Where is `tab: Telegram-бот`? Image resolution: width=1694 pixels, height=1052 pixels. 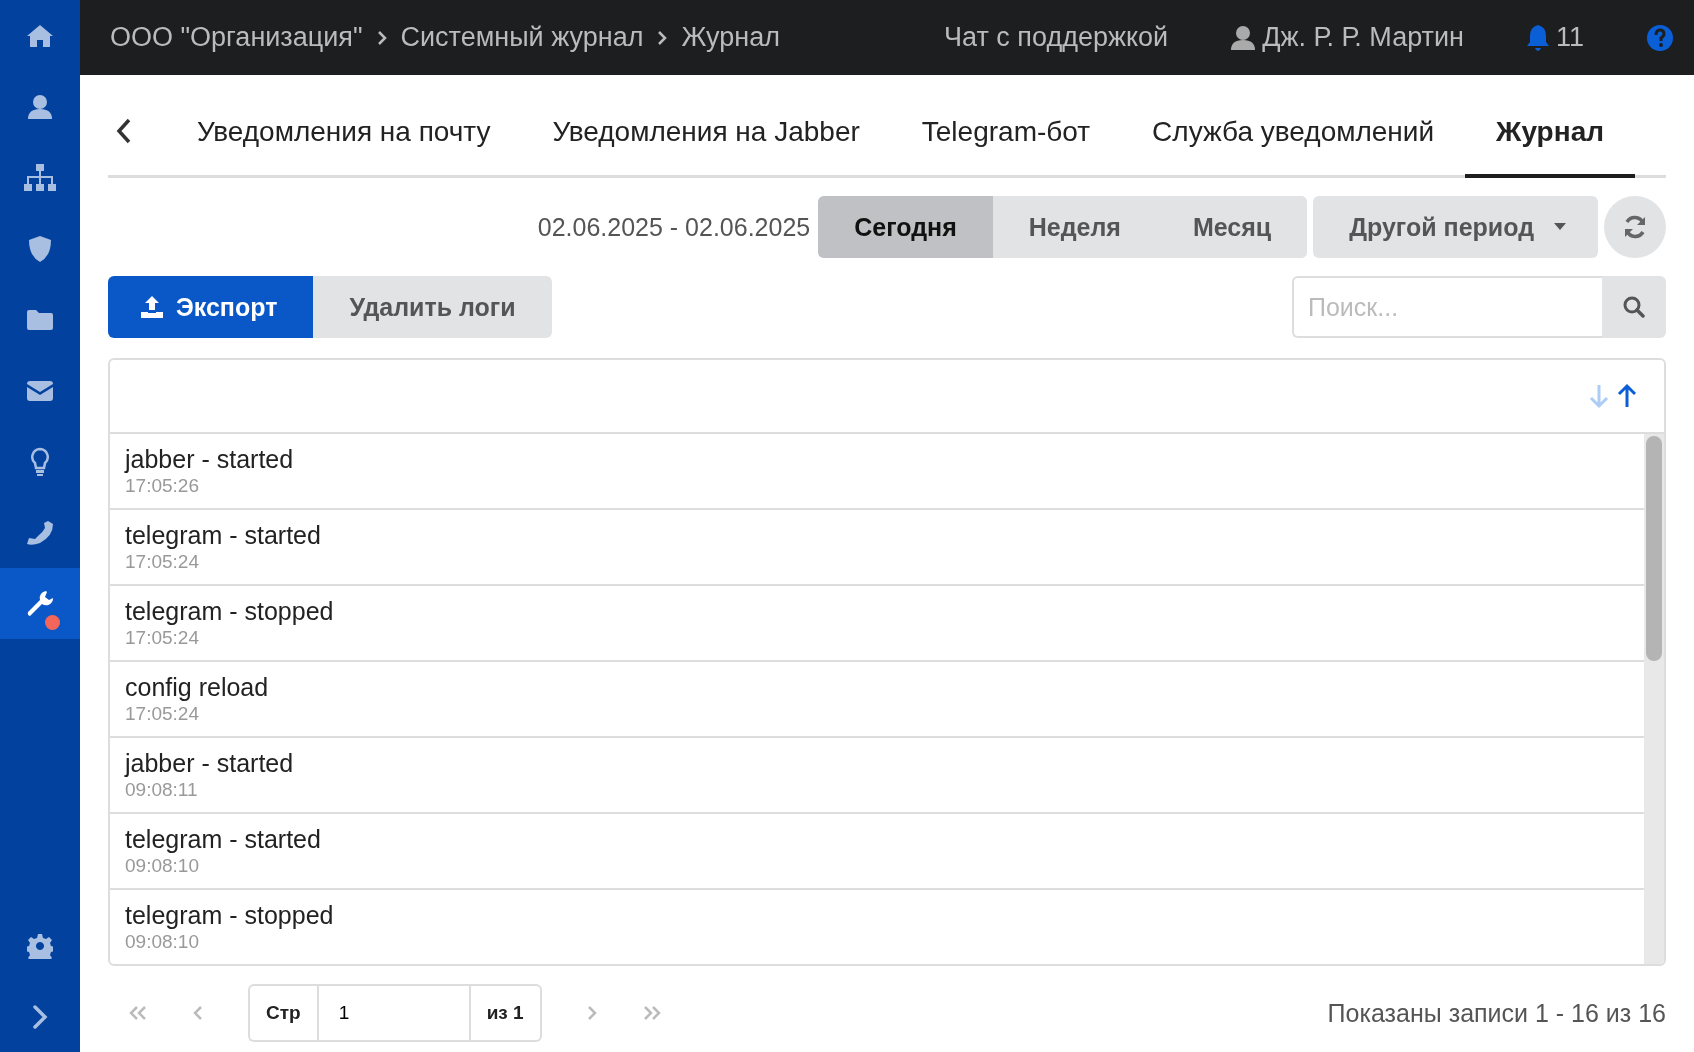 tab: Telegram-бот is located at coordinates (1006, 126).